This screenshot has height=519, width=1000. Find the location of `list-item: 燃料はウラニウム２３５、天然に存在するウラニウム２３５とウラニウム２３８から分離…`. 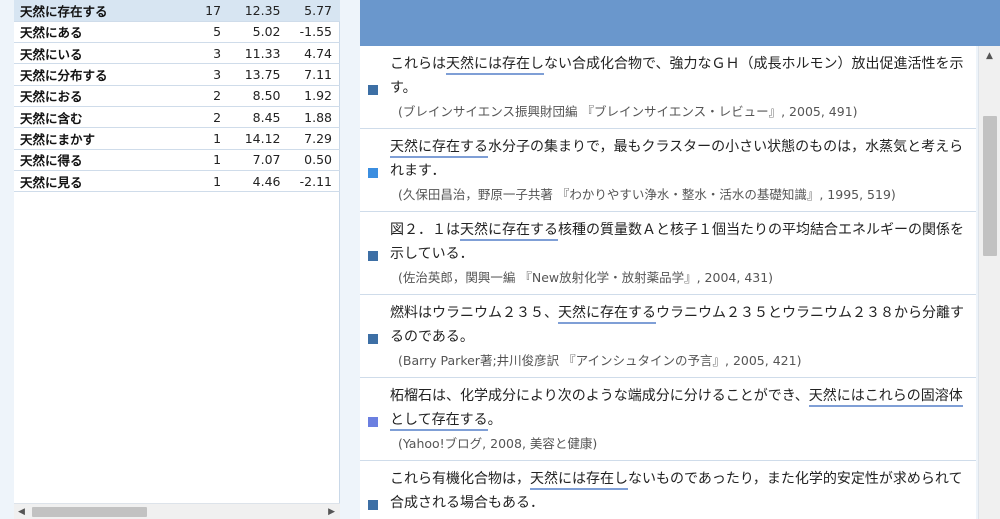

list-item: 燃料はウラニウム２３５、天然に存在するウラニウム２３５とウラニウム２３８から分離… is located at coordinates (668, 336).